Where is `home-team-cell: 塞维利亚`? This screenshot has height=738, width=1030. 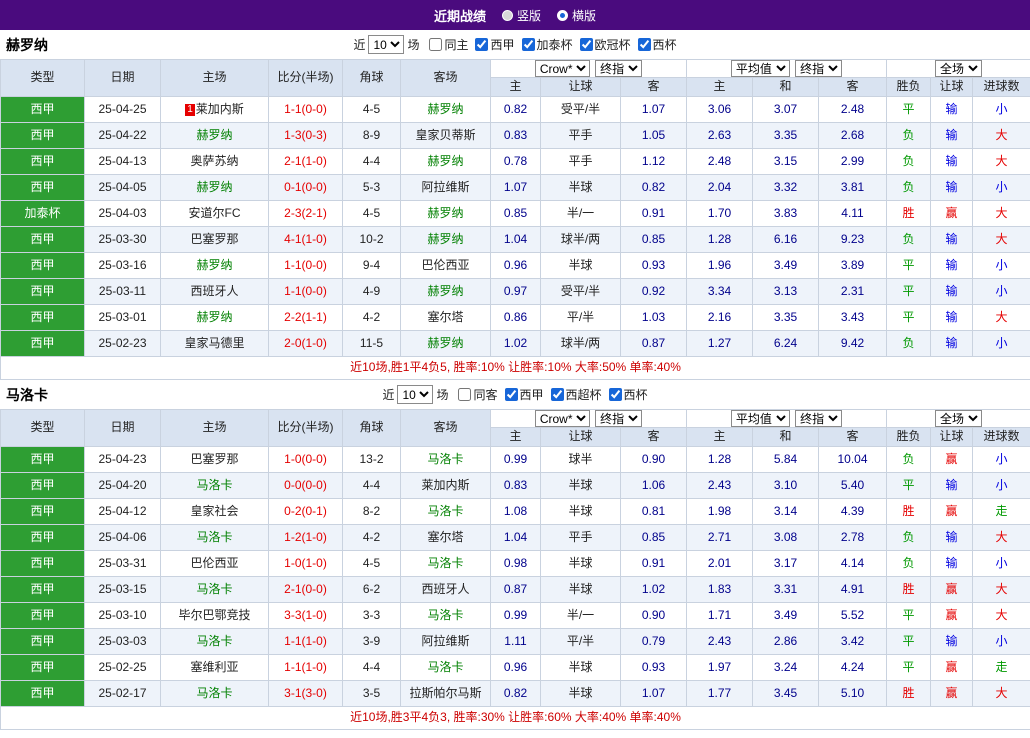 home-team-cell: 塞维利亚 is located at coordinates (215, 668).